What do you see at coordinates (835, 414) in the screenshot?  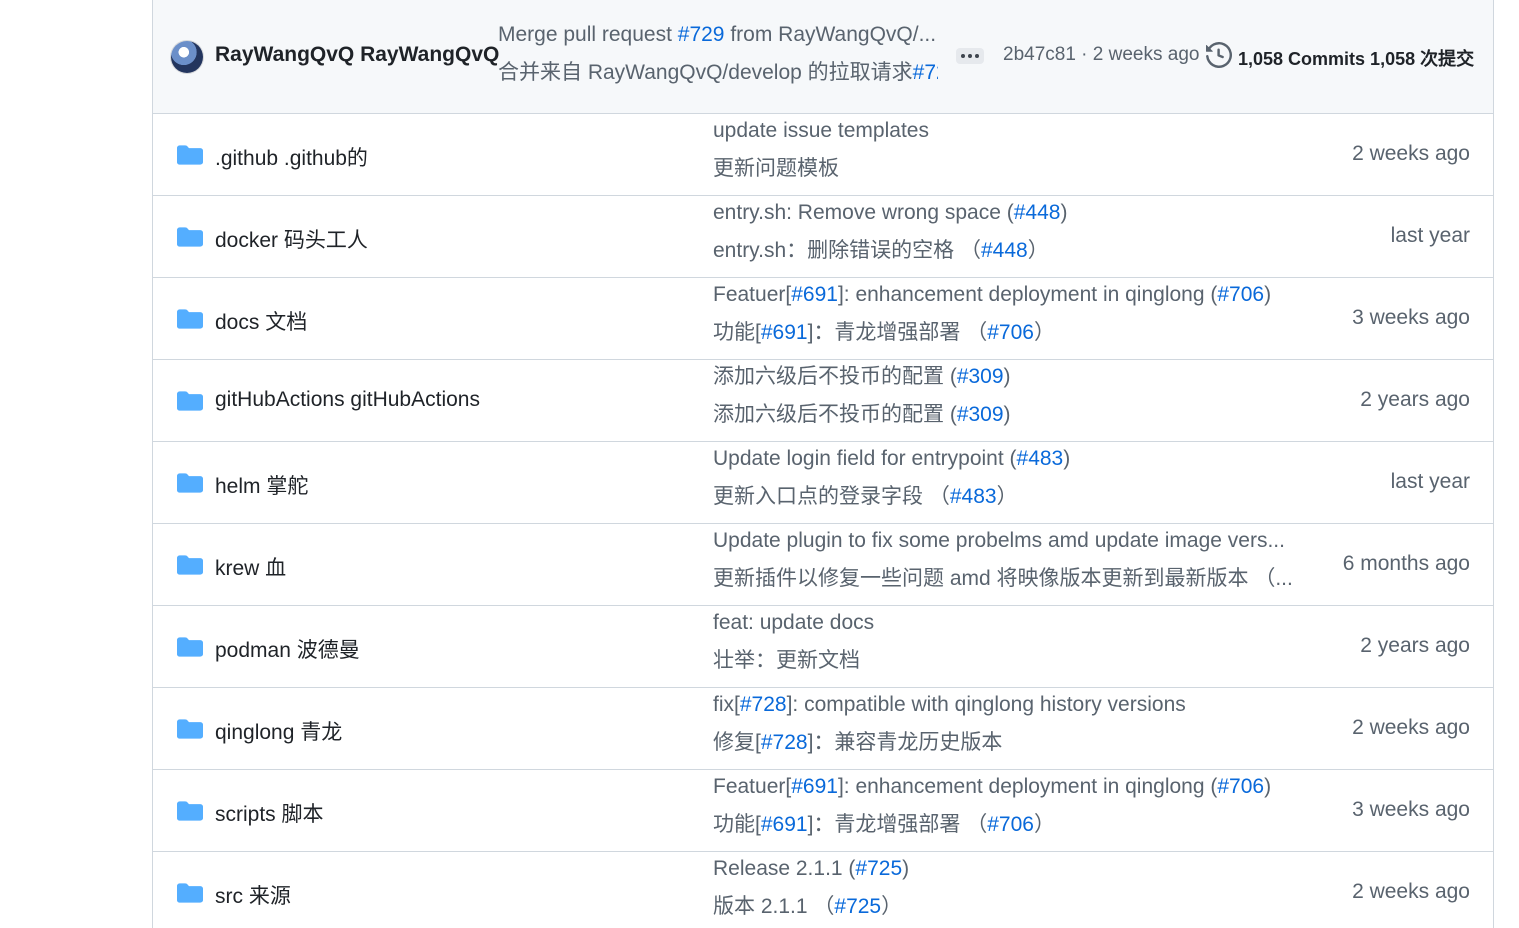 I see `message-text: 添加六级后不投币的配置 (` at bounding box center [835, 414].